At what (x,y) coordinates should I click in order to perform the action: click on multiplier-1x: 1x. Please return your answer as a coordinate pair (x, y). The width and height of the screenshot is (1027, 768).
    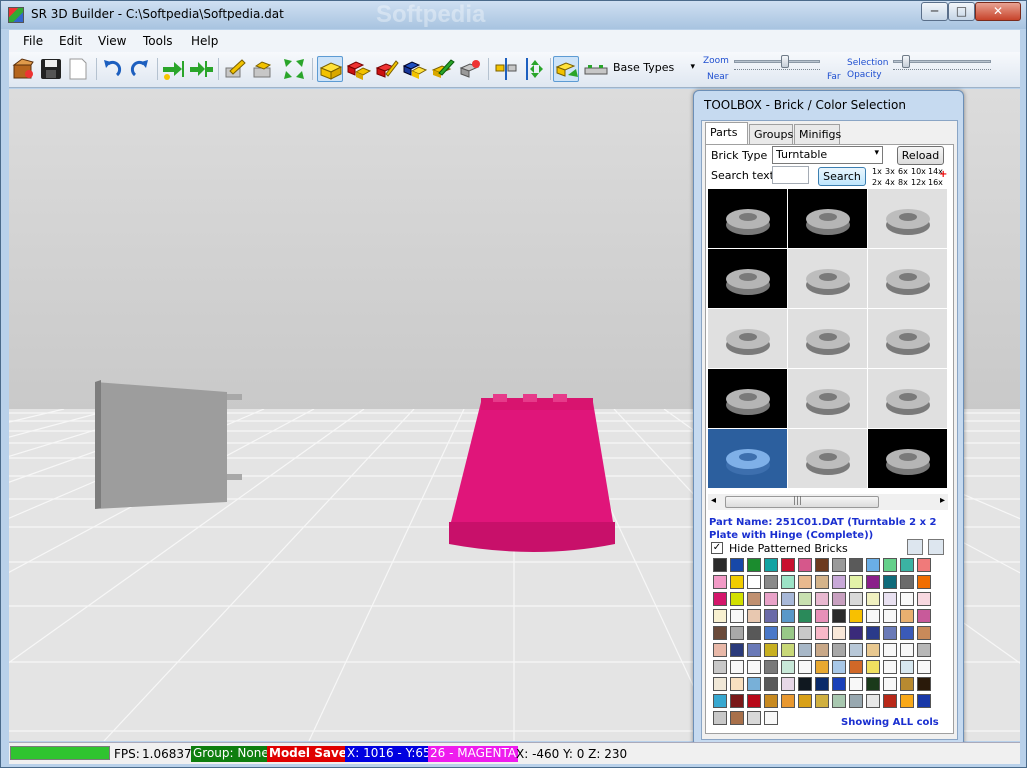
    Looking at the image, I should click on (877, 171).